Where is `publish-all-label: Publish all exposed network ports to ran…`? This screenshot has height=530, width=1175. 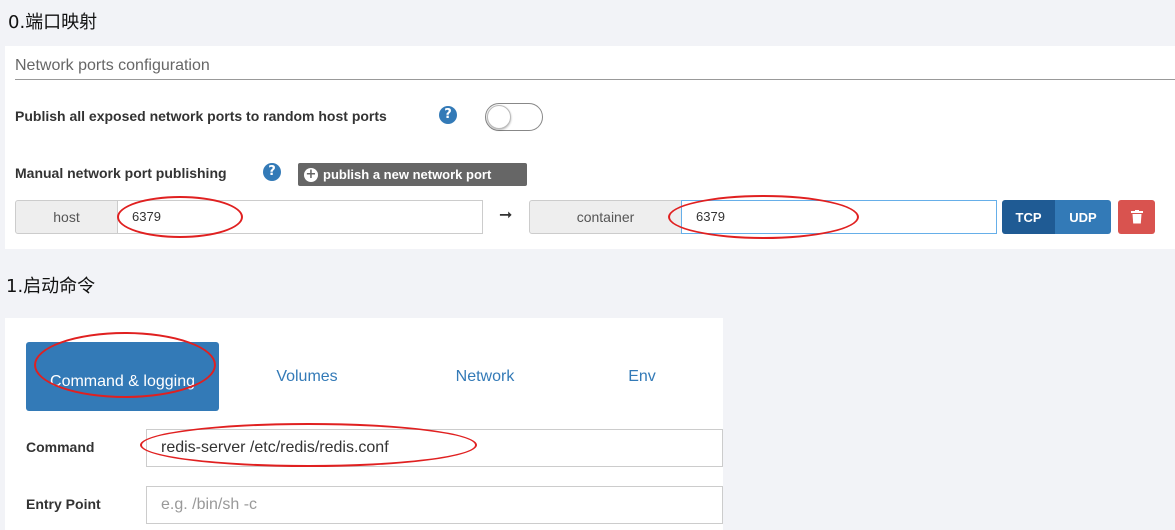 publish-all-label: Publish all exposed network ports to ran… is located at coordinates (201, 116).